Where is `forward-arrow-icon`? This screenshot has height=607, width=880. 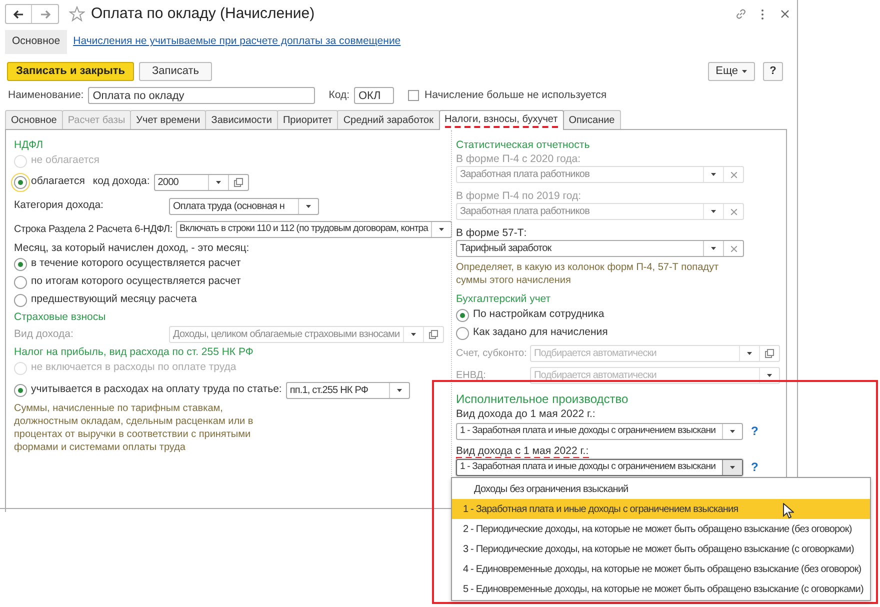 forward-arrow-icon is located at coordinates (45, 14).